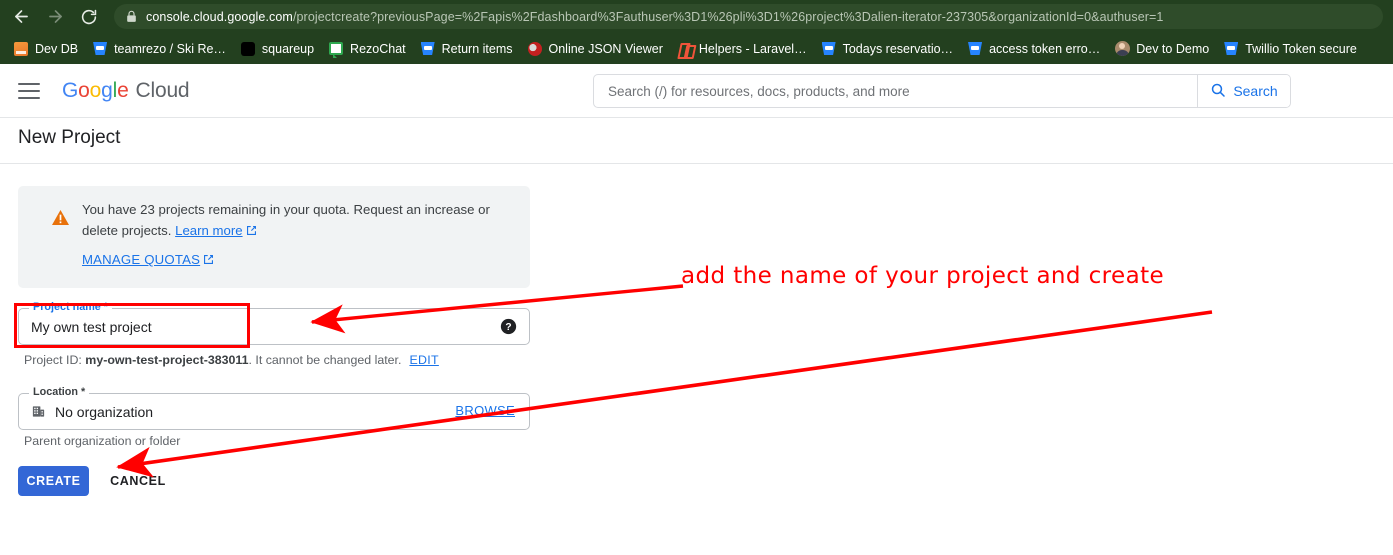  I want to click on location-value-row: No organization, so click(92, 411).